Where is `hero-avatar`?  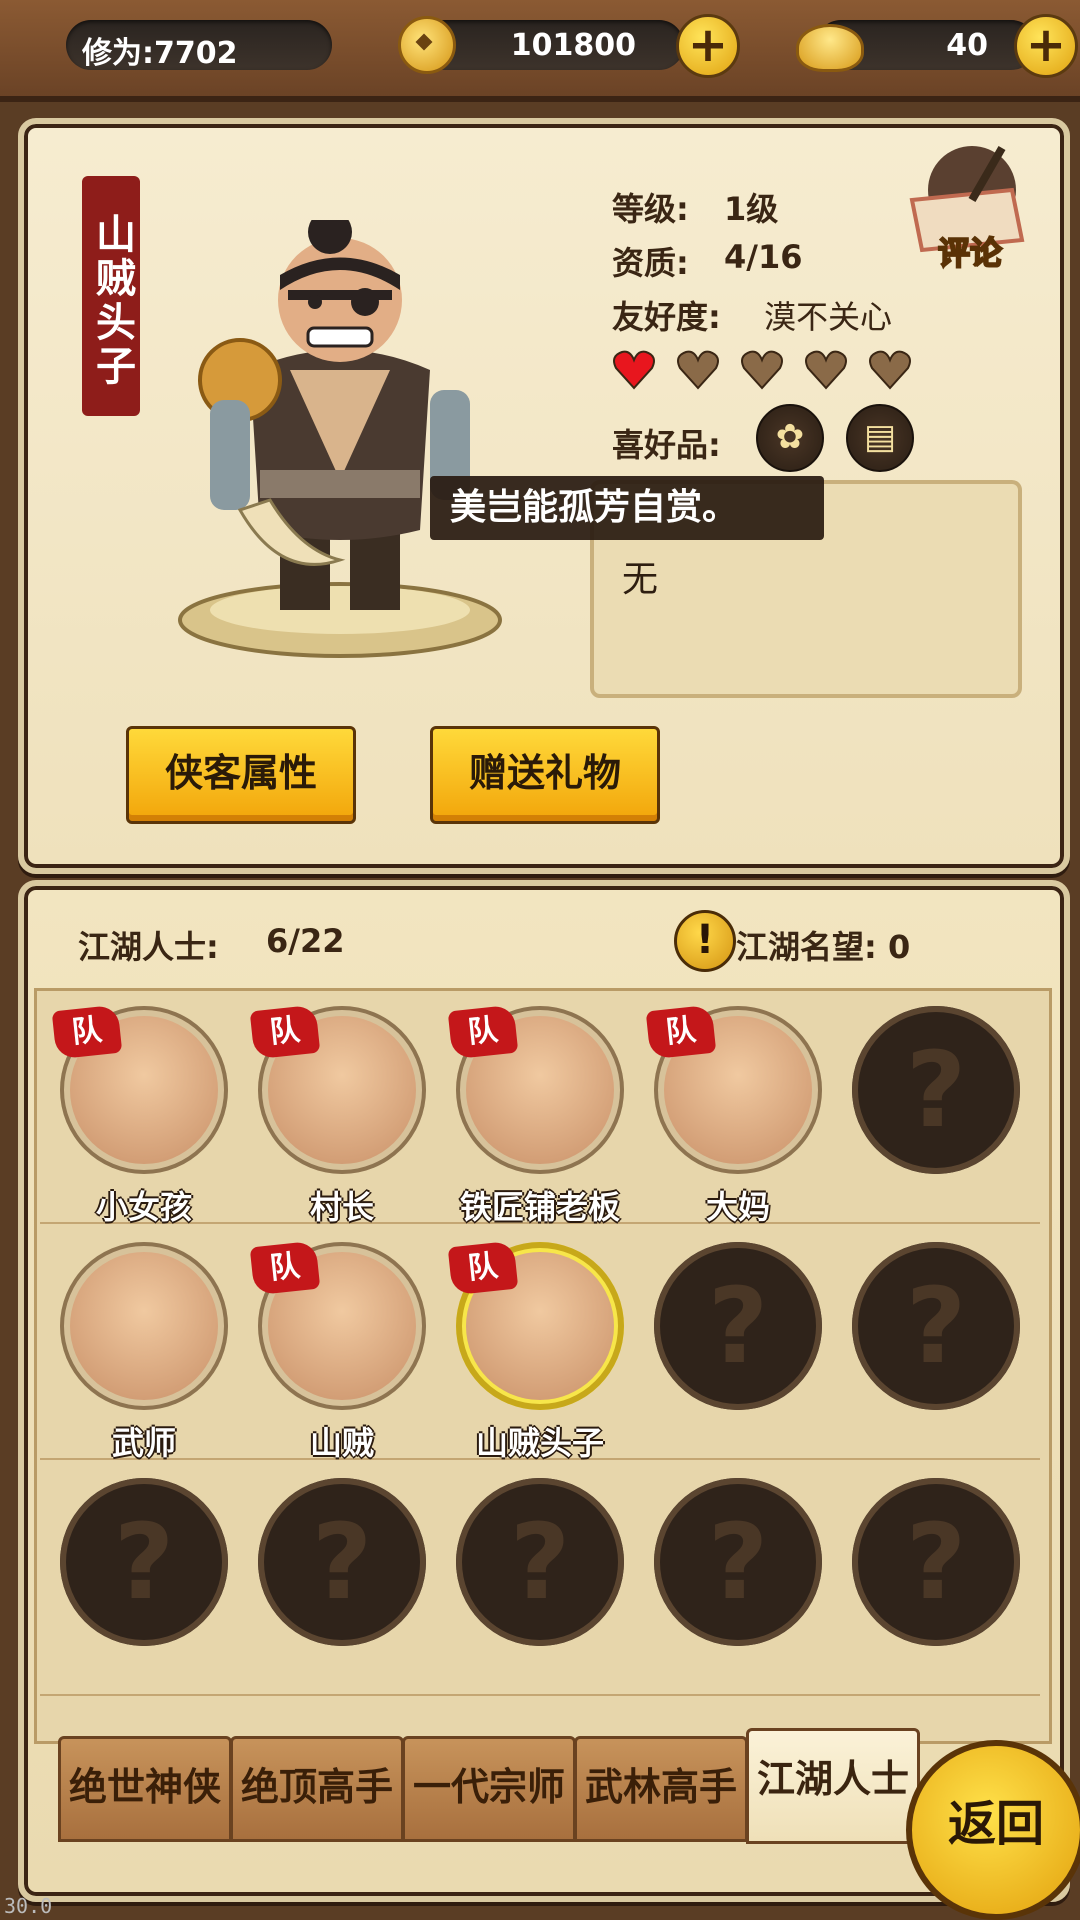 hero-avatar is located at coordinates (144, 1326).